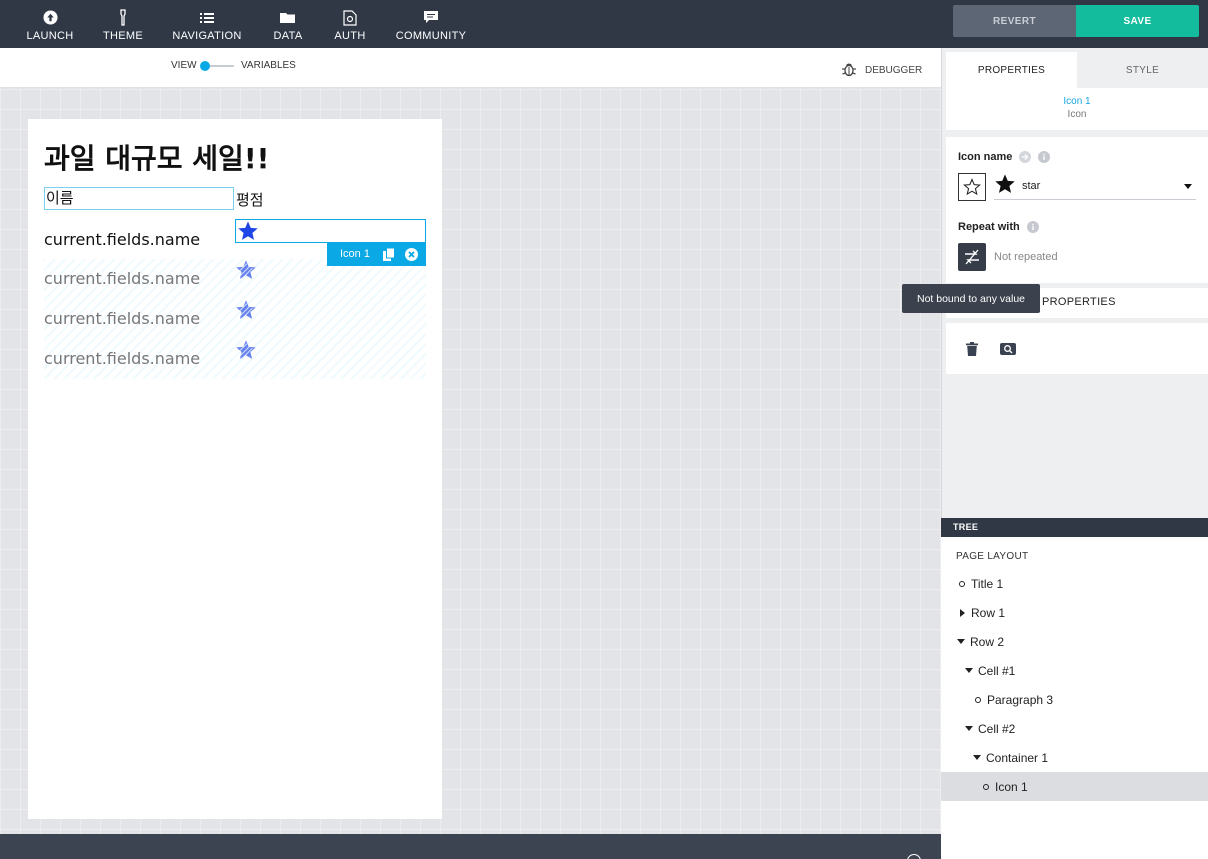 Image resolution: width=1208 pixels, height=859 pixels. Describe the element at coordinates (50, 35) in the screenshot. I see `nav-launch-label: LAUNCH` at that location.